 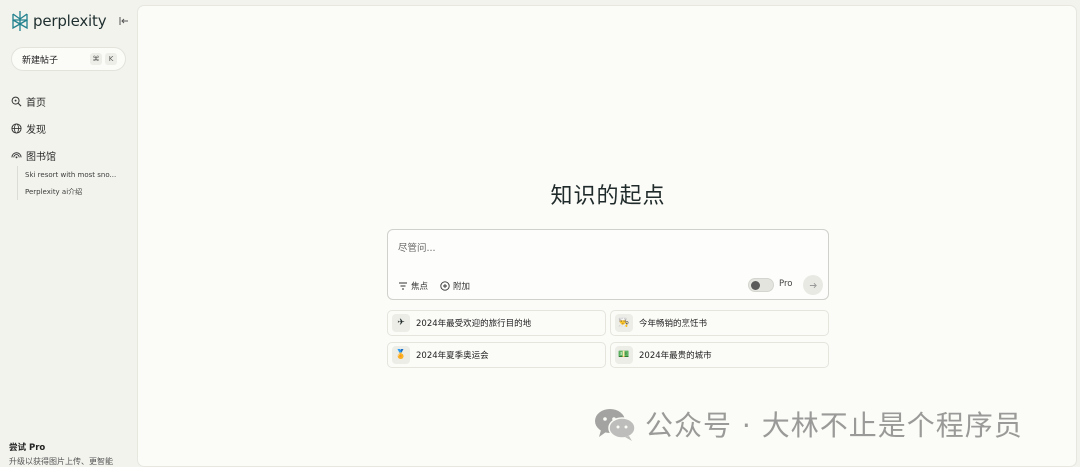 What do you see at coordinates (462, 287) in the screenshot?
I see `attach-label: 附加` at bounding box center [462, 287].